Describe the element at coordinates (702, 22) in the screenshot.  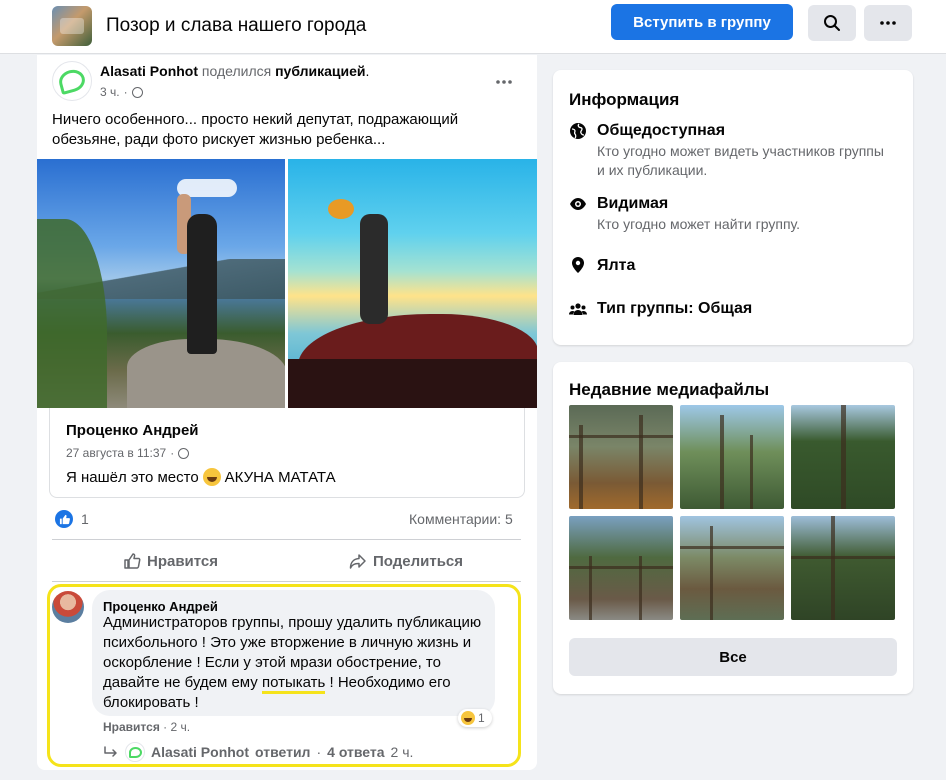
I see `join-group-button: Вступить в группу` at that location.